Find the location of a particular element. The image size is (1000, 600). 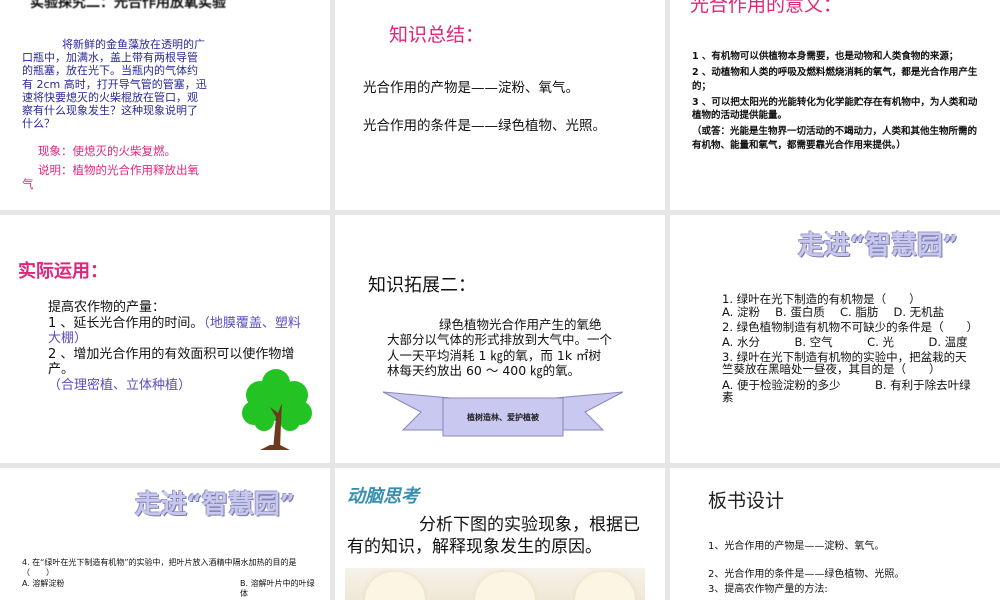

summary-line-2: 光合作用的条件是——绿色植物、光照。 is located at coordinates (484, 126).